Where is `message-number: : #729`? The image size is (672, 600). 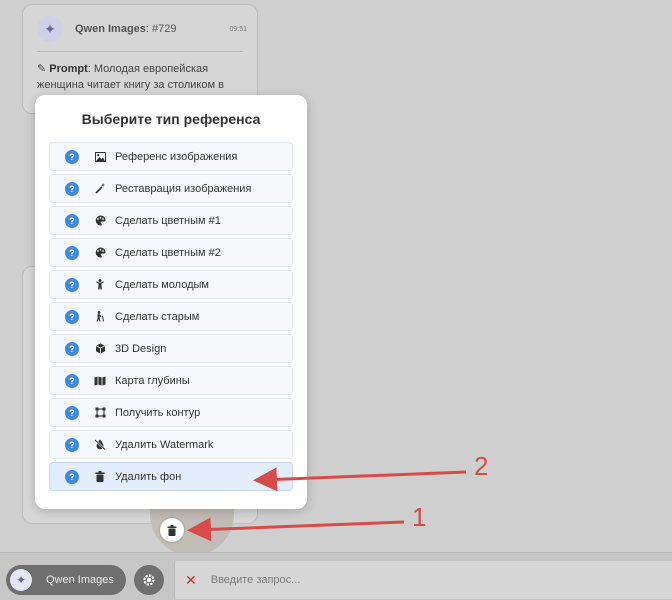
message-number: : #729 is located at coordinates (161, 29).